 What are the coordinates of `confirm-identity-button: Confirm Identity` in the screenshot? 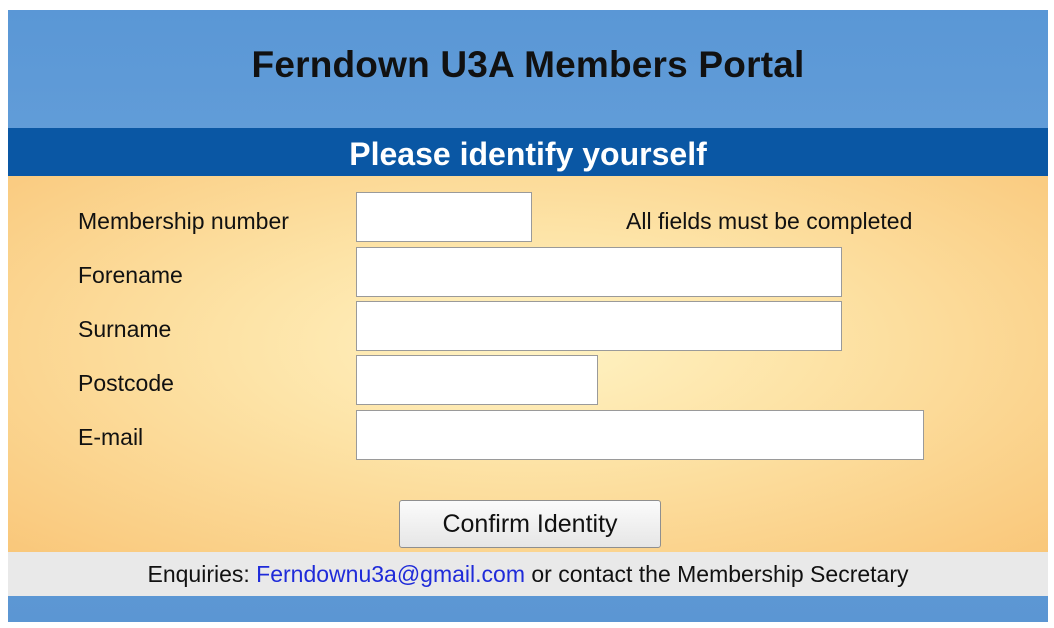 It's located at (530, 524).